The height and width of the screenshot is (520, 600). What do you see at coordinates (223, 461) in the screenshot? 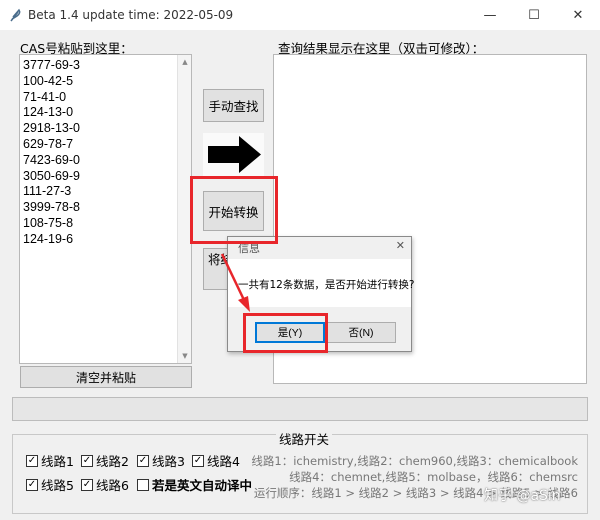
I see `checkbox-label: 线路4` at bounding box center [223, 461].